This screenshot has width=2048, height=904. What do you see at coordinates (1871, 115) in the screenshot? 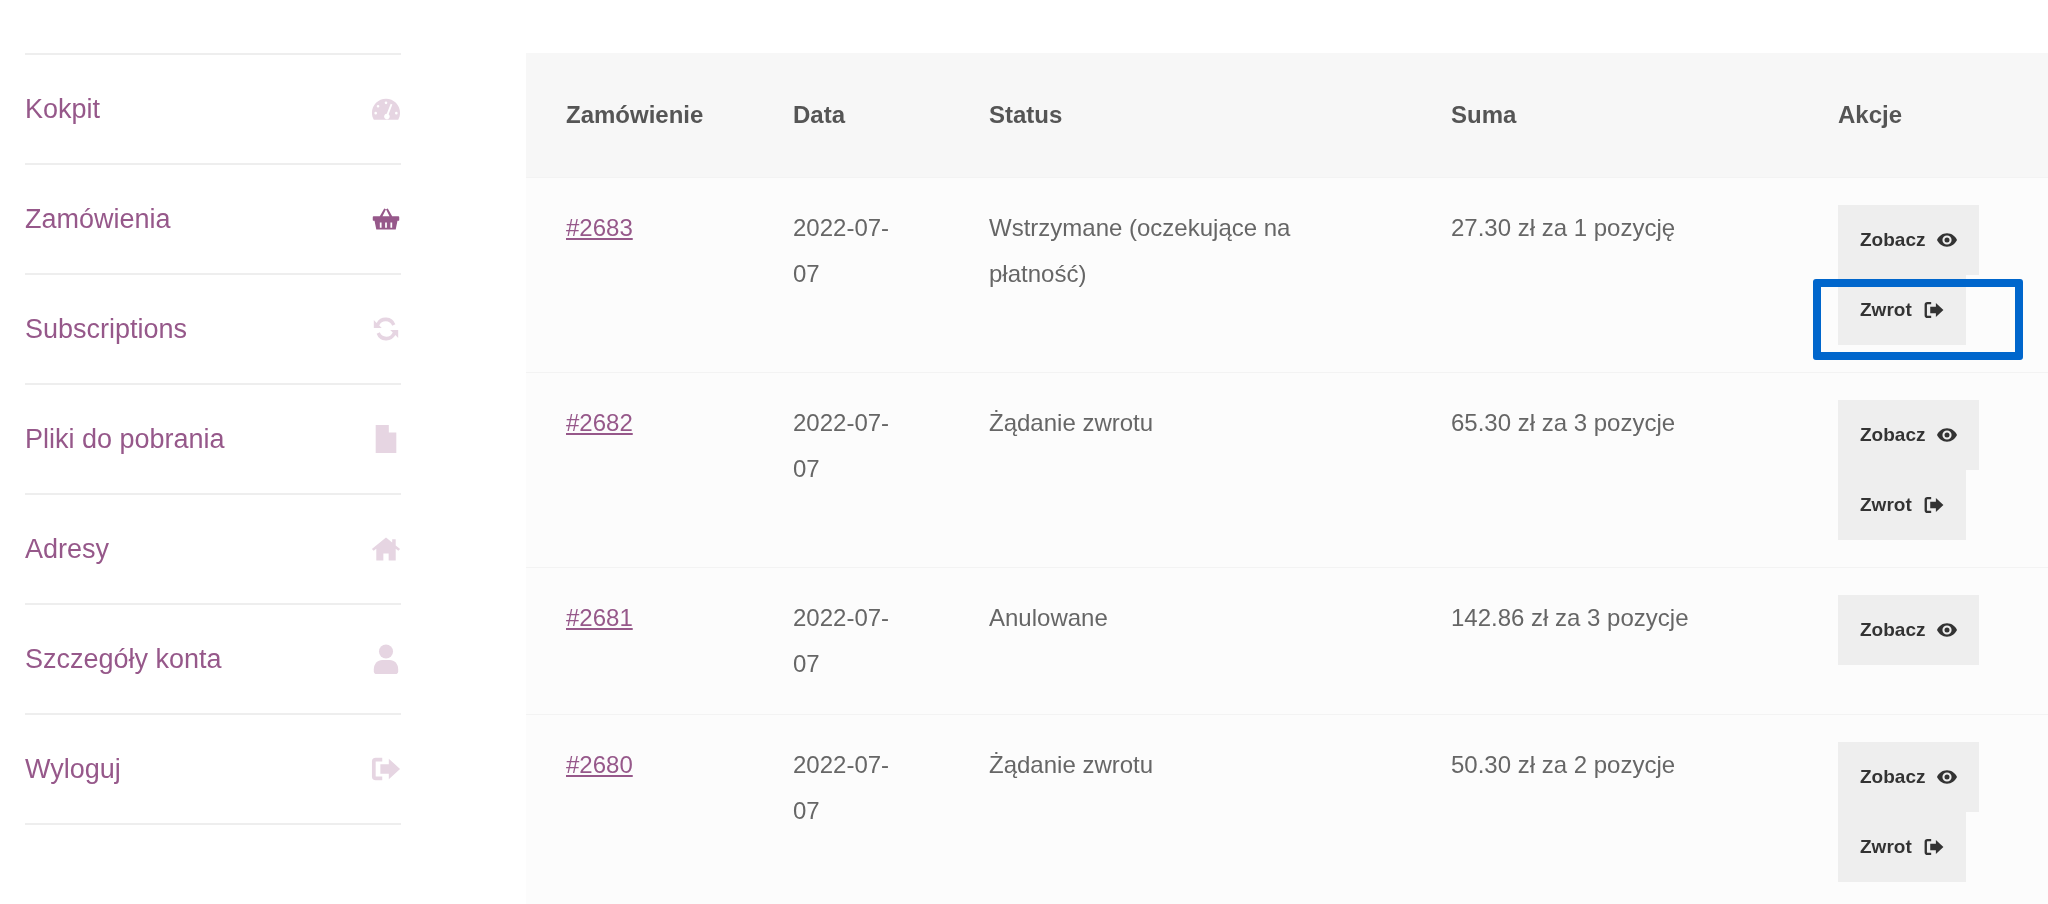
I see `column-header: Akcje` at bounding box center [1871, 115].